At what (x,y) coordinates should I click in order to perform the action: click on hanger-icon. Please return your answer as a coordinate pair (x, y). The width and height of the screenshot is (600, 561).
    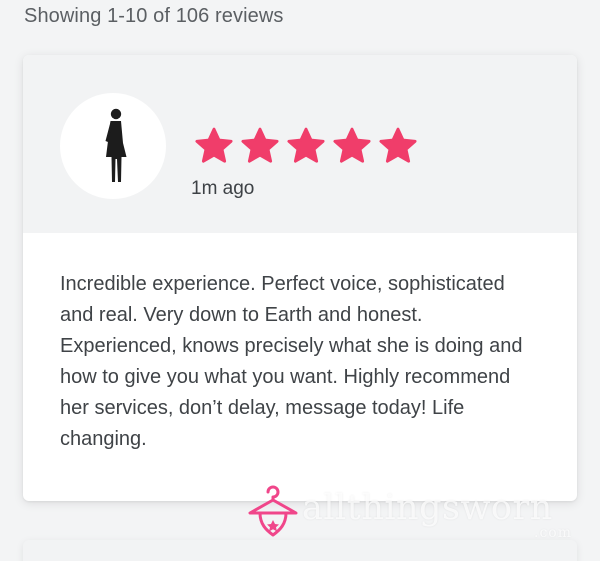
    Looking at the image, I should click on (273, 511).